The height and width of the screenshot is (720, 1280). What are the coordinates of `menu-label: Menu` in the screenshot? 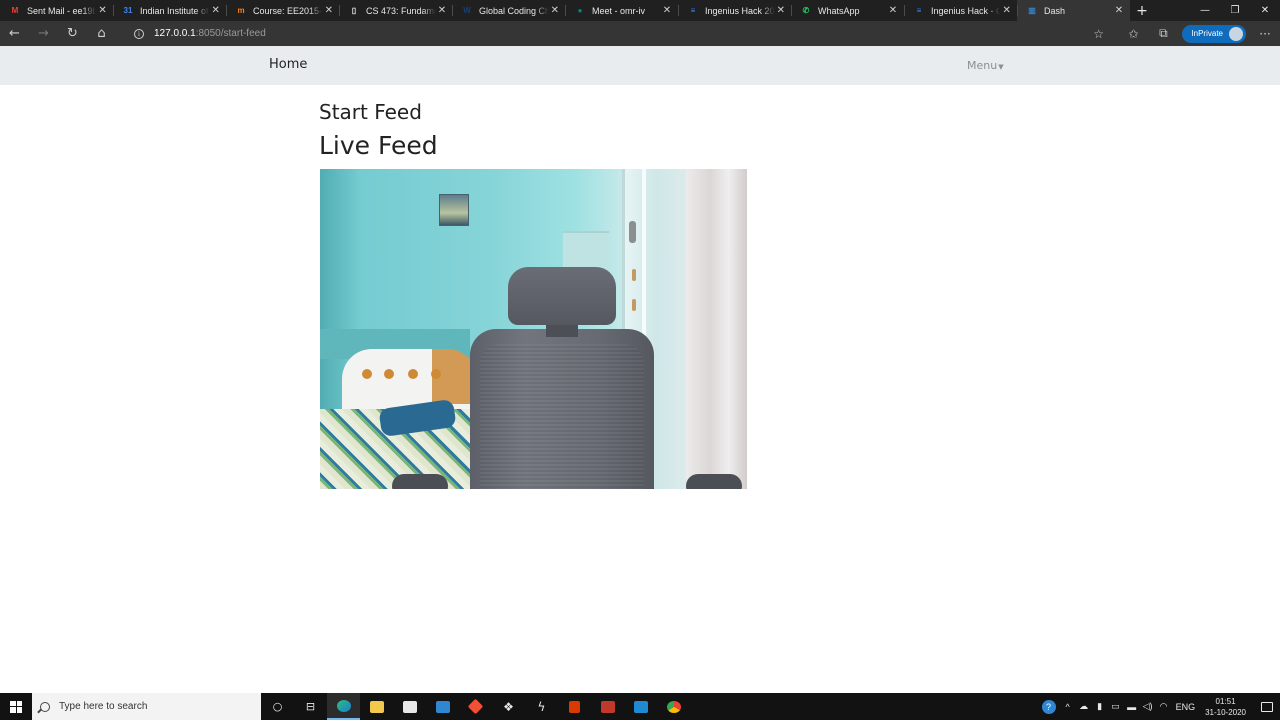 It's located at (982, 65).